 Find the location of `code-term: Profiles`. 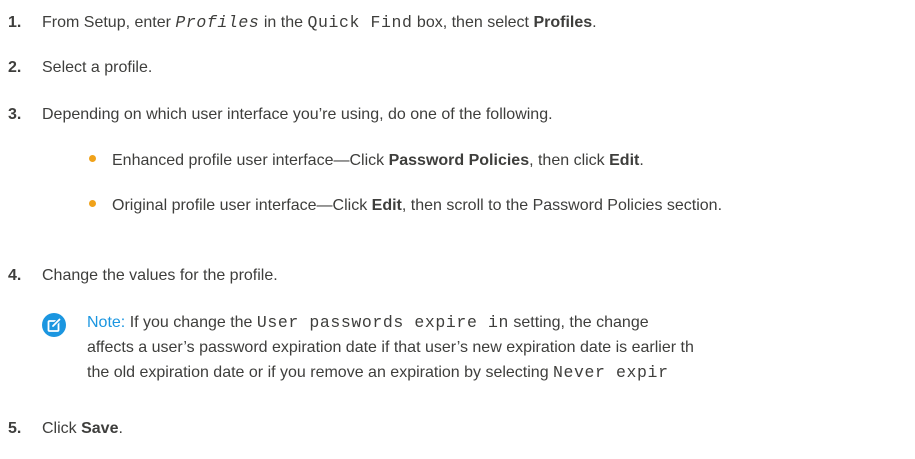

code-term: Profiles is located at coordinates (217, 22).